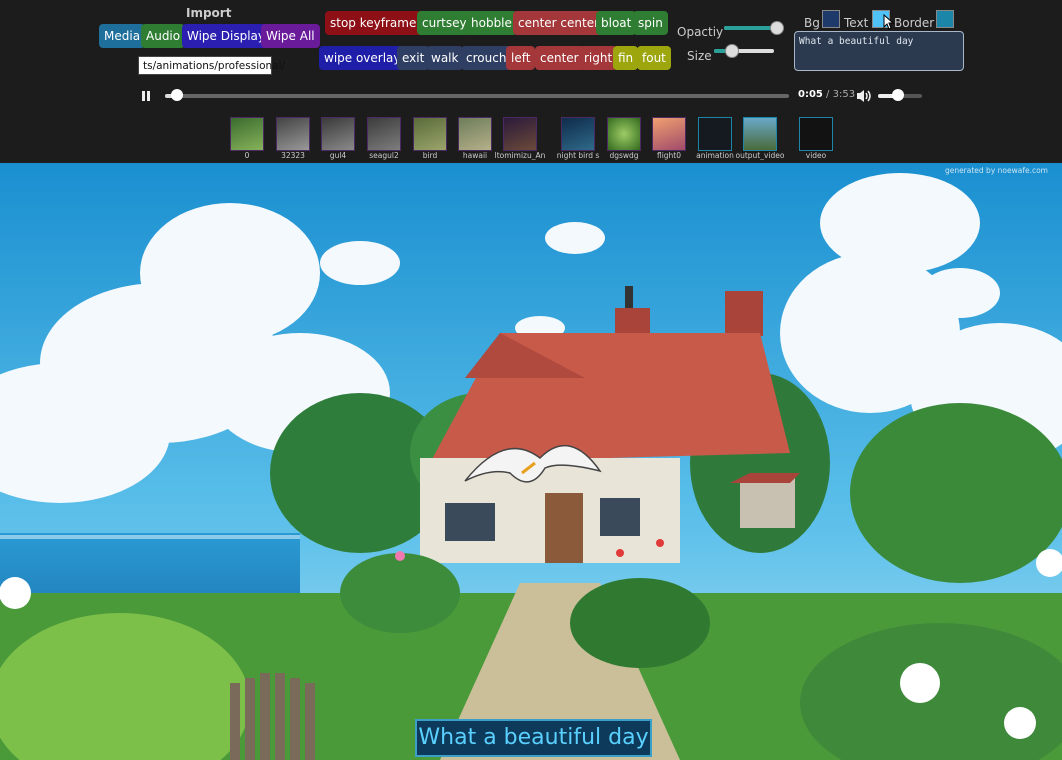 The image size is (1062, 760). I want to click on fin-button: fin, so click(626, 58).